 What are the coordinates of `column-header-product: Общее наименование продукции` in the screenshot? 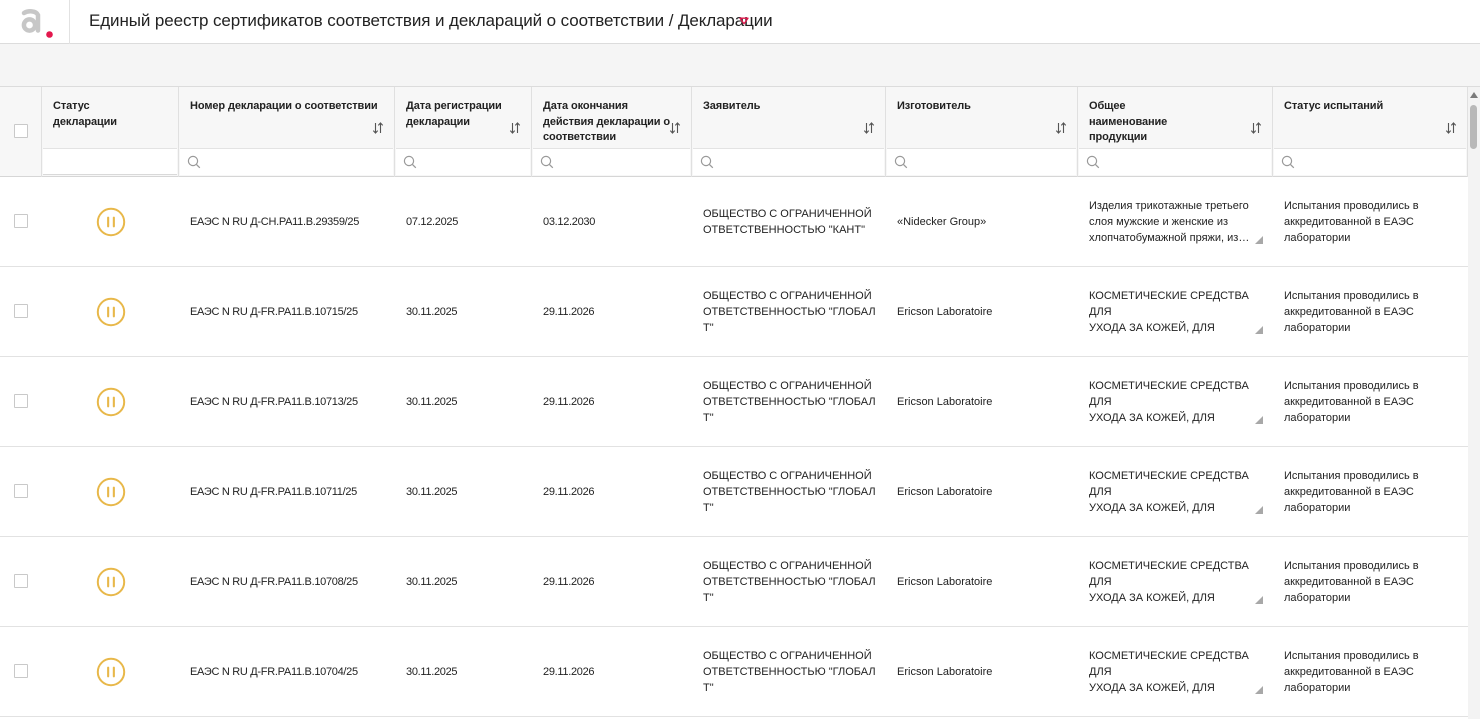 It's located at (1175, 132).